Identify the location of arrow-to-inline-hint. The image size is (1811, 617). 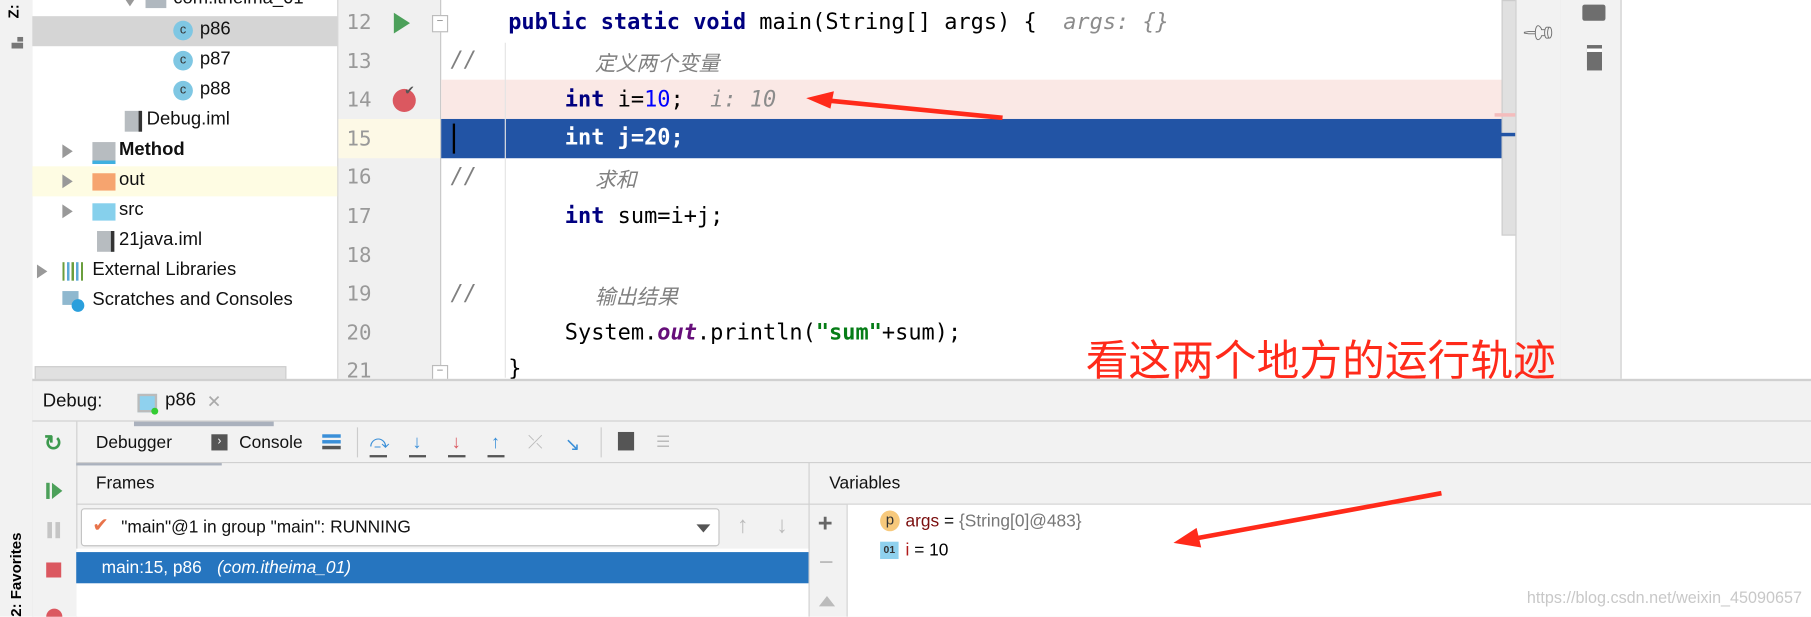
(904, 106).